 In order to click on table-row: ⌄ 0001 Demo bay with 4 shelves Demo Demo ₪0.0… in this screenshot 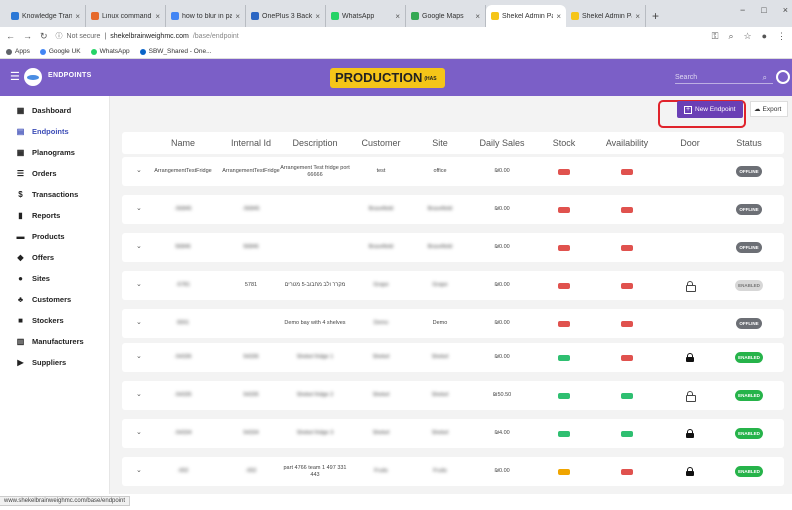, I will do `click(453, 323)`.